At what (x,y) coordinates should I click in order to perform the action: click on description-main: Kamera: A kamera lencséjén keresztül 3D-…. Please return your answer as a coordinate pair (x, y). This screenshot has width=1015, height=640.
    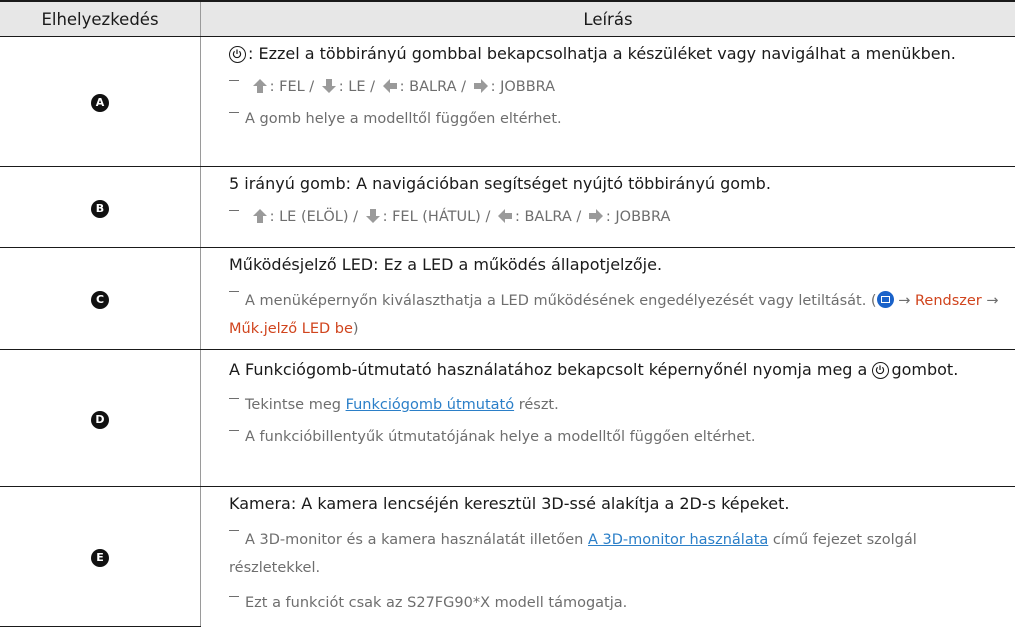
    Looking at the image, I should click on (509, 503).